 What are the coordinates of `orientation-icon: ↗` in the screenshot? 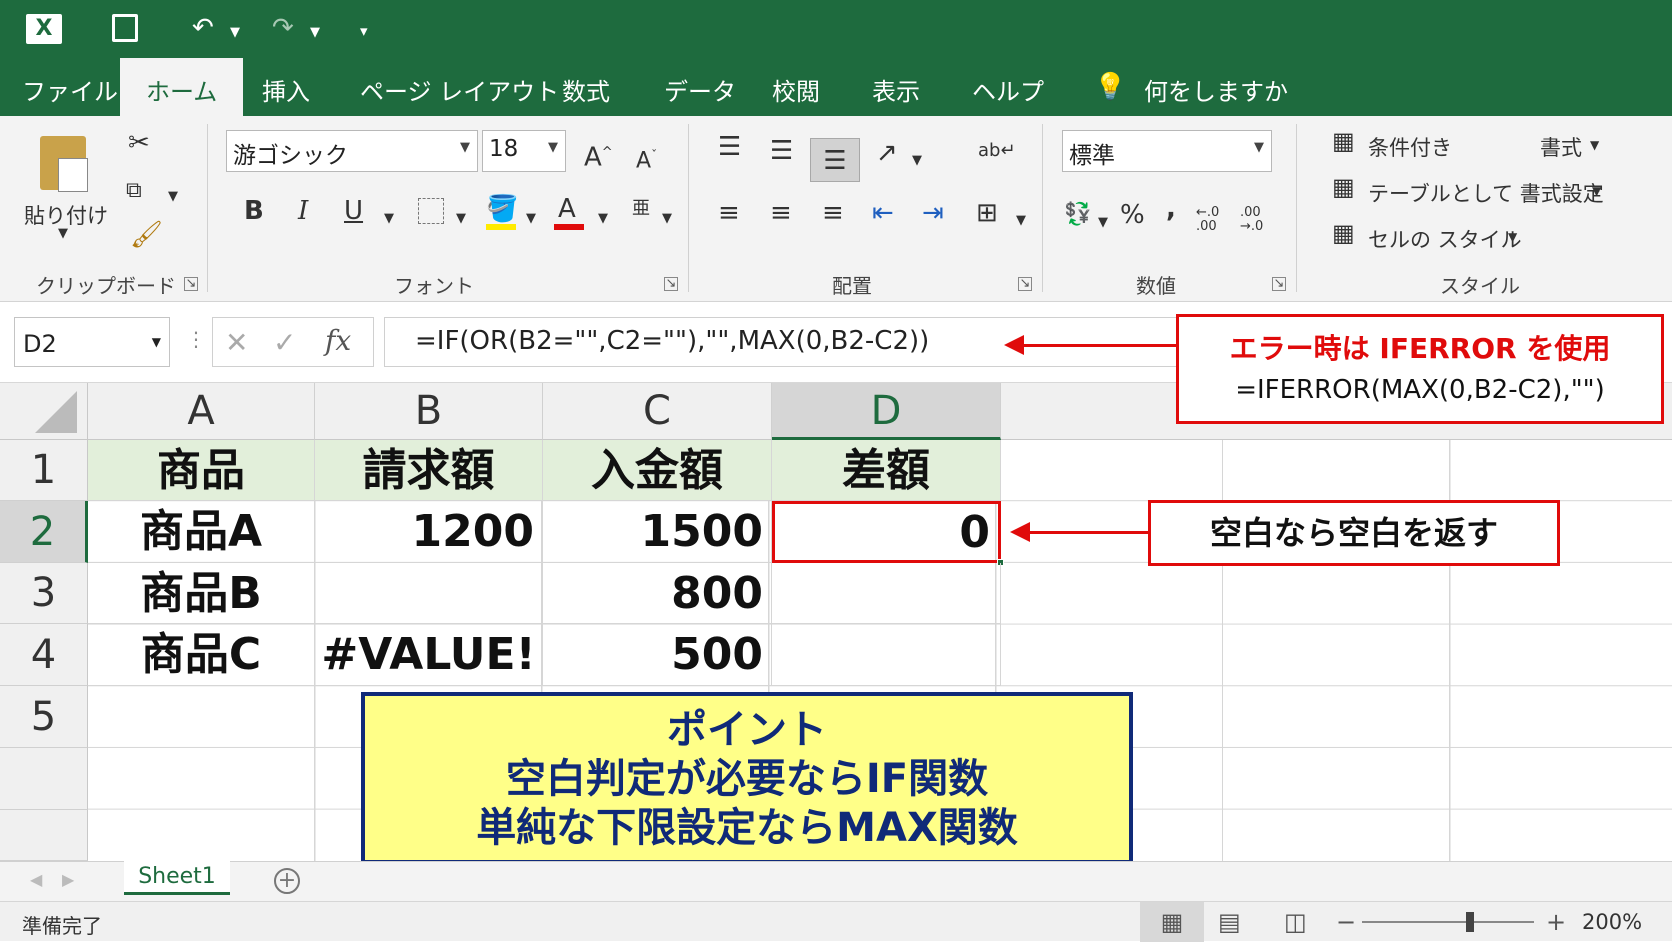 It's located at (887, 153).